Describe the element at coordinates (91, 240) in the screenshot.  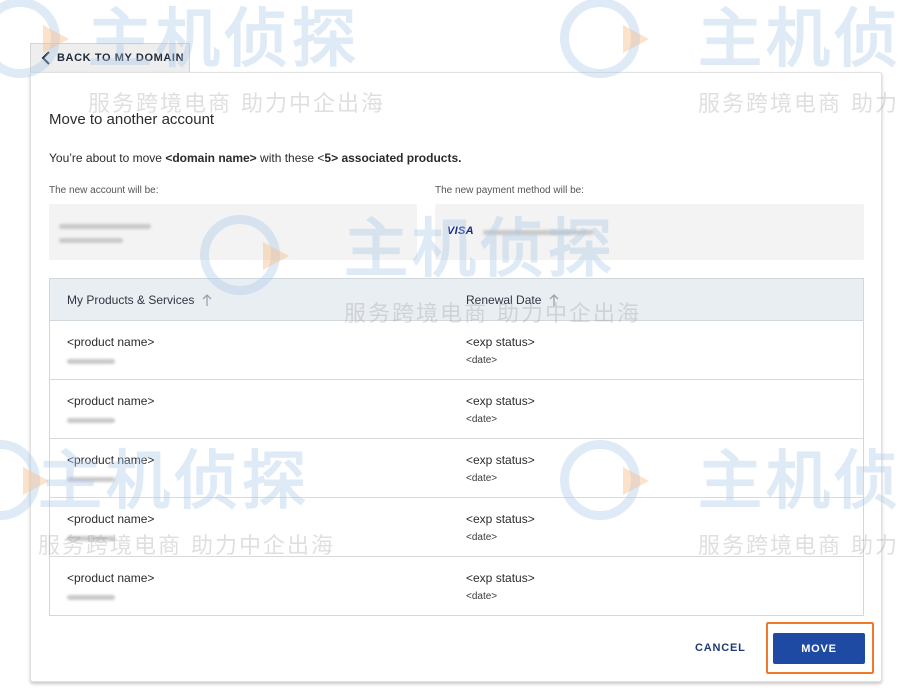
I see `blurred-account-id` at that location.